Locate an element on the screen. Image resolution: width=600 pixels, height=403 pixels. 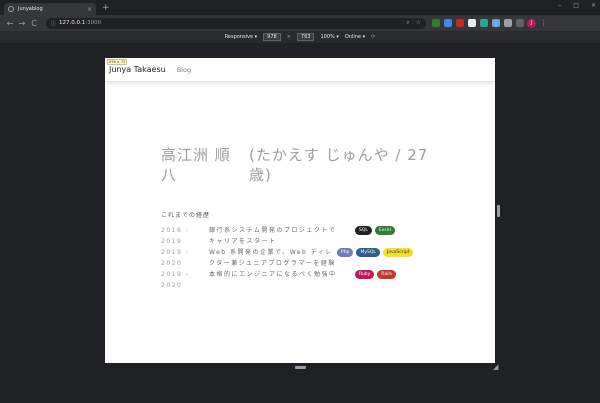
address-bar: ⓘ 127.0.0.1:3000 ⌕ ☆ is located at coordinates (236, 23).